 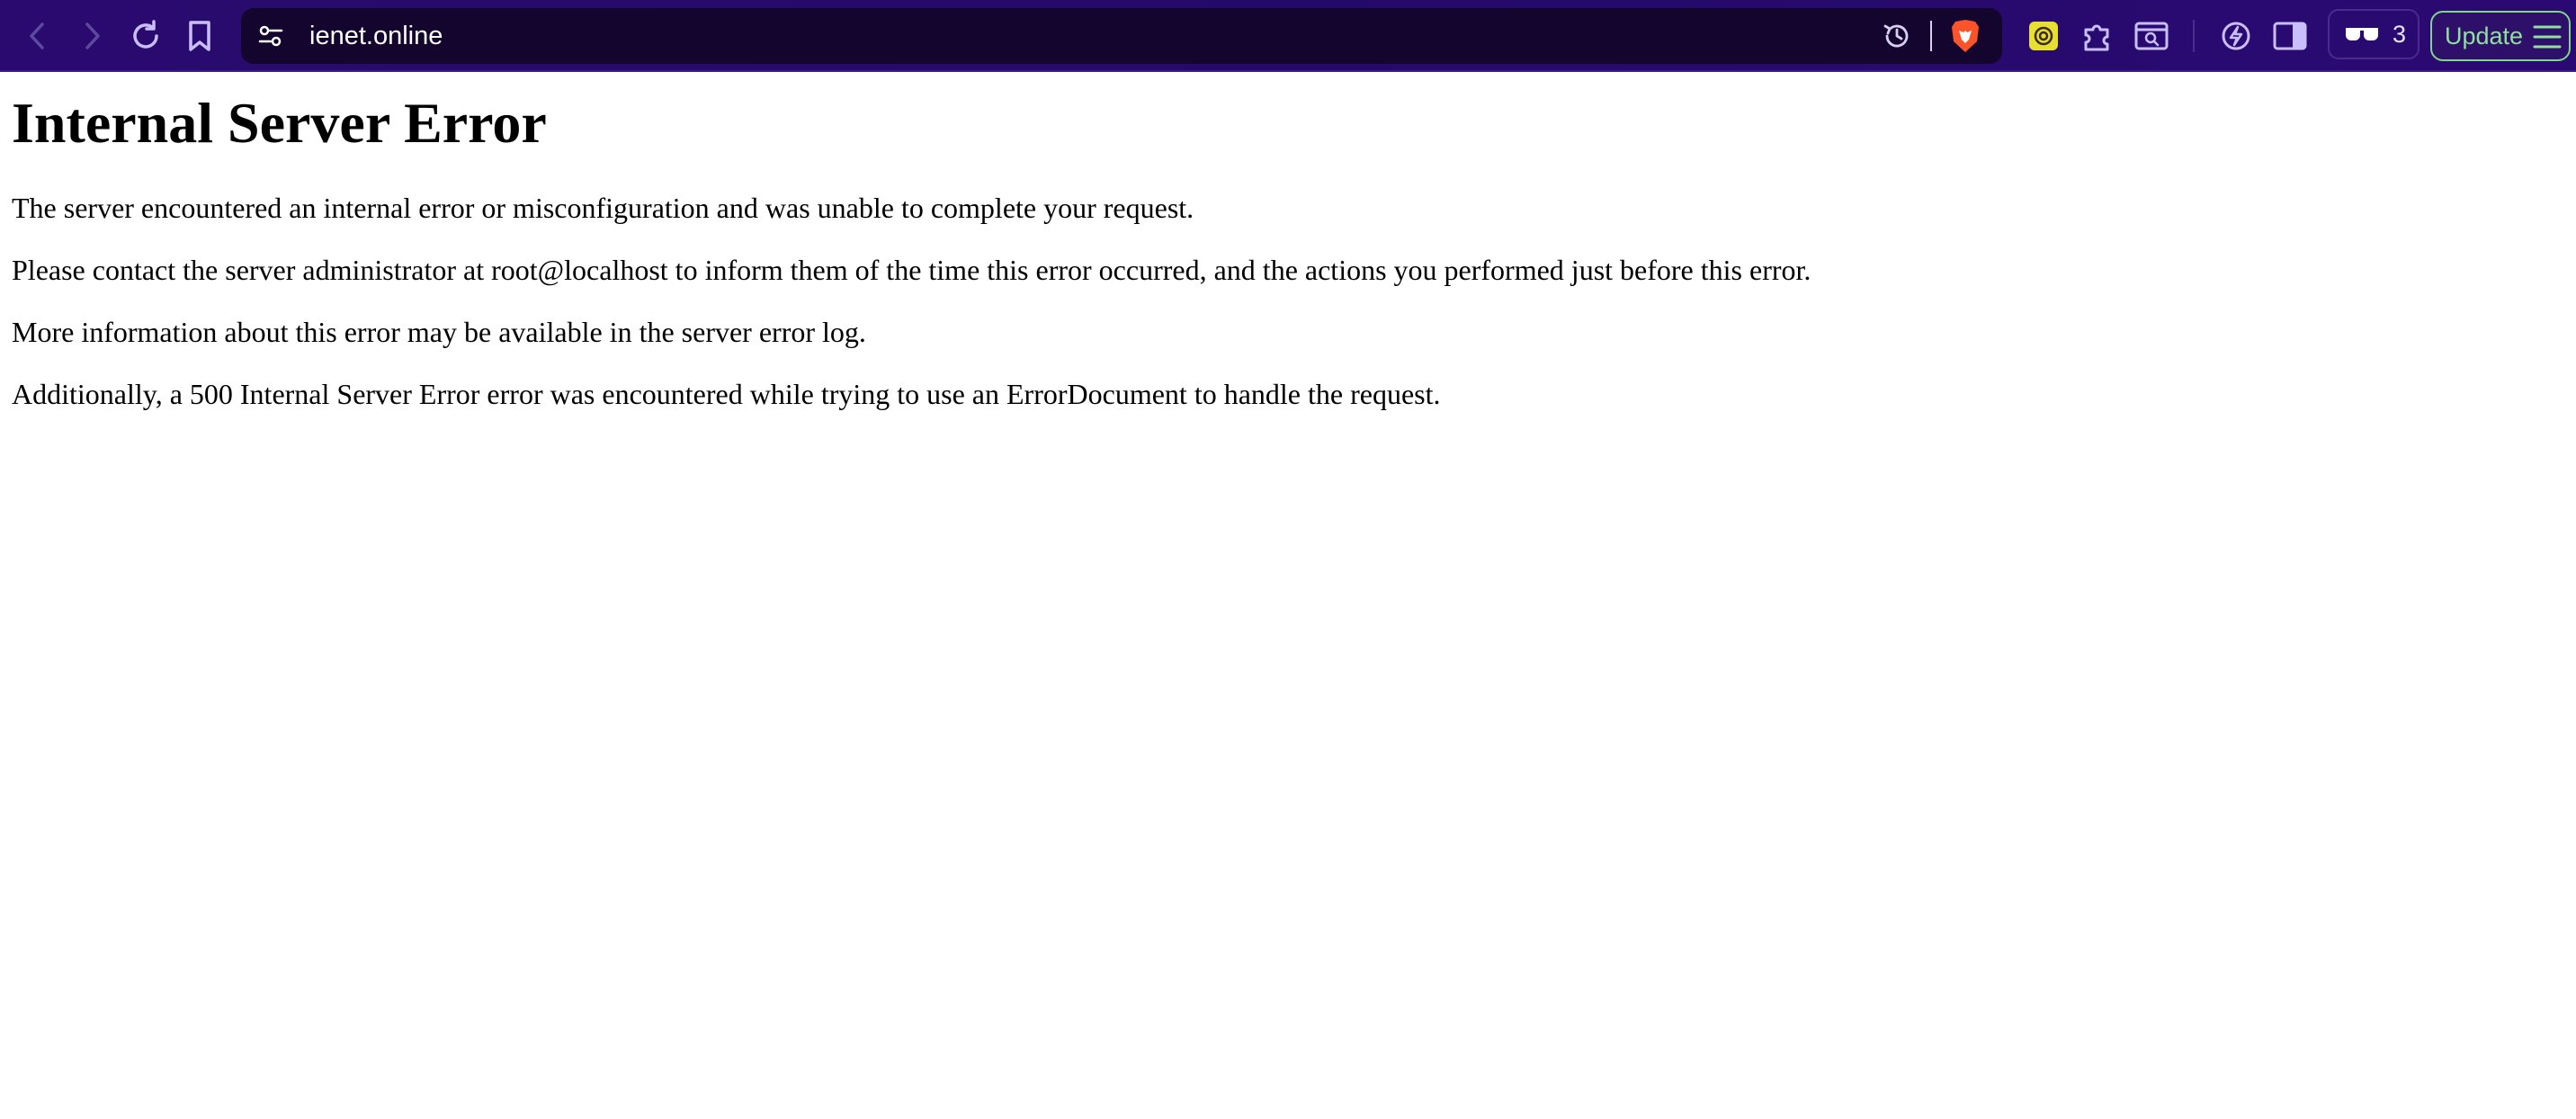 I want to click on update-menu-button: Update, so click(x=2500, y=36).